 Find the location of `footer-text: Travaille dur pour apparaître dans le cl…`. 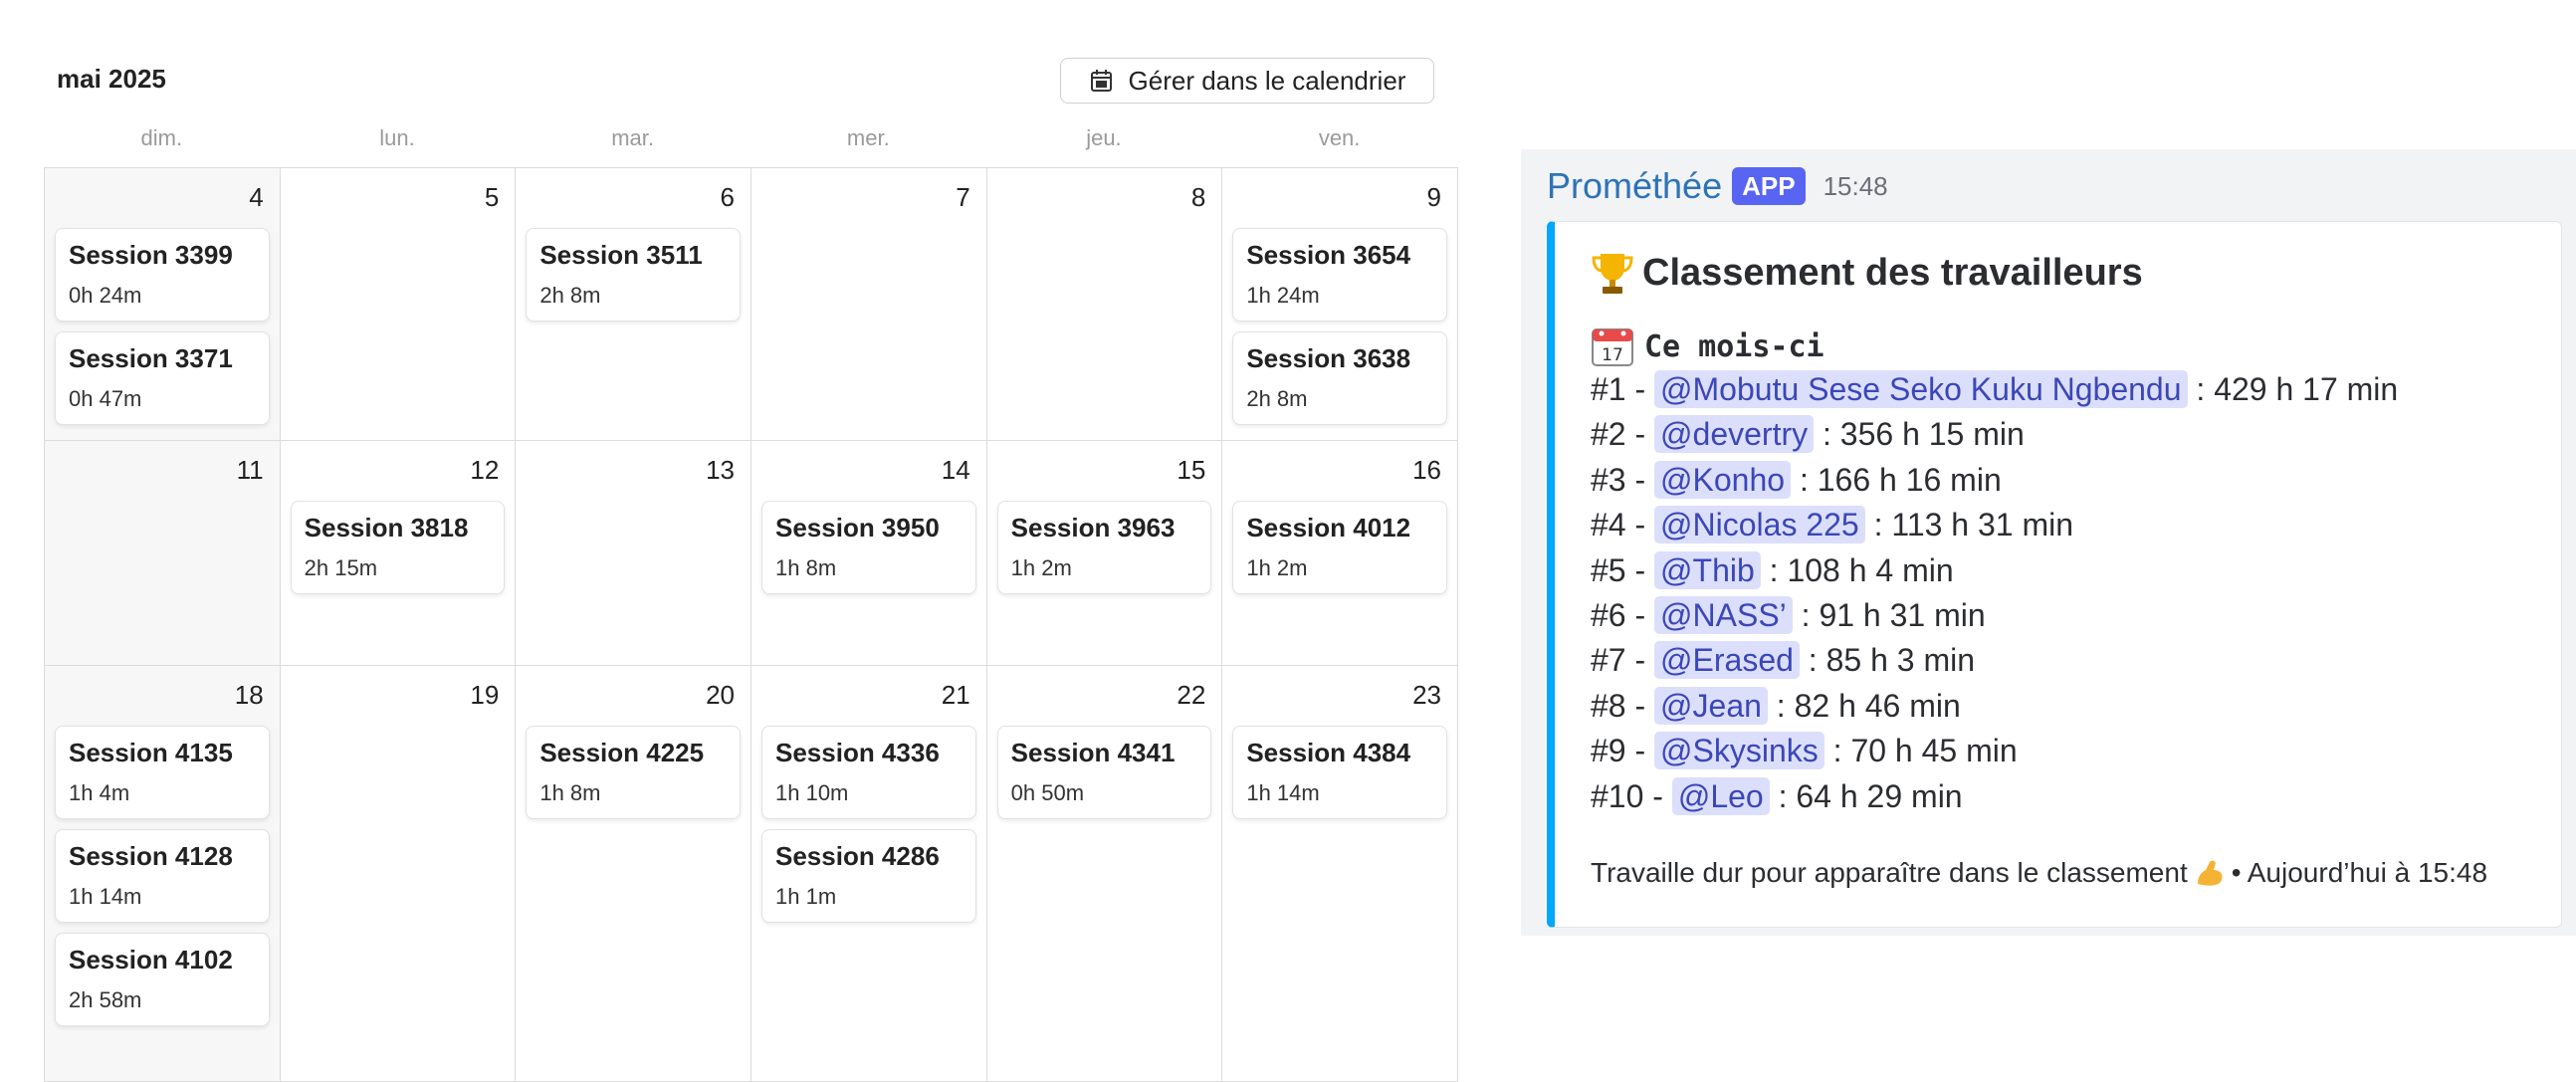

footer-text: Travaille dur pour apparaître dans le cl… is located at coordinates (1889, 872).